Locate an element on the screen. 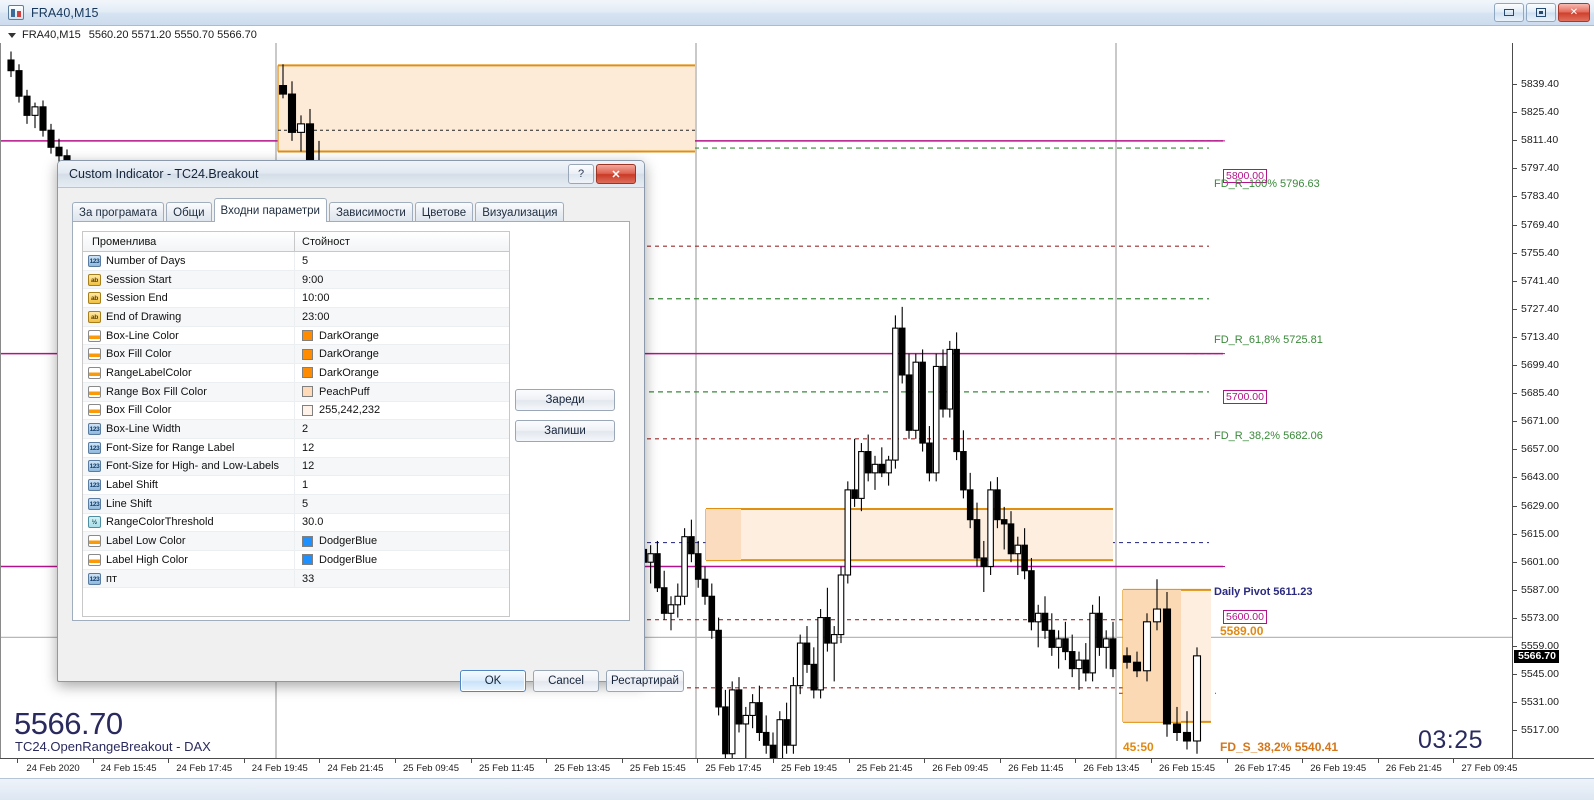 Image resolution: width=1594 pixels, height=800 pixels. color-swatch-icon is located at coordinates (307, 373).